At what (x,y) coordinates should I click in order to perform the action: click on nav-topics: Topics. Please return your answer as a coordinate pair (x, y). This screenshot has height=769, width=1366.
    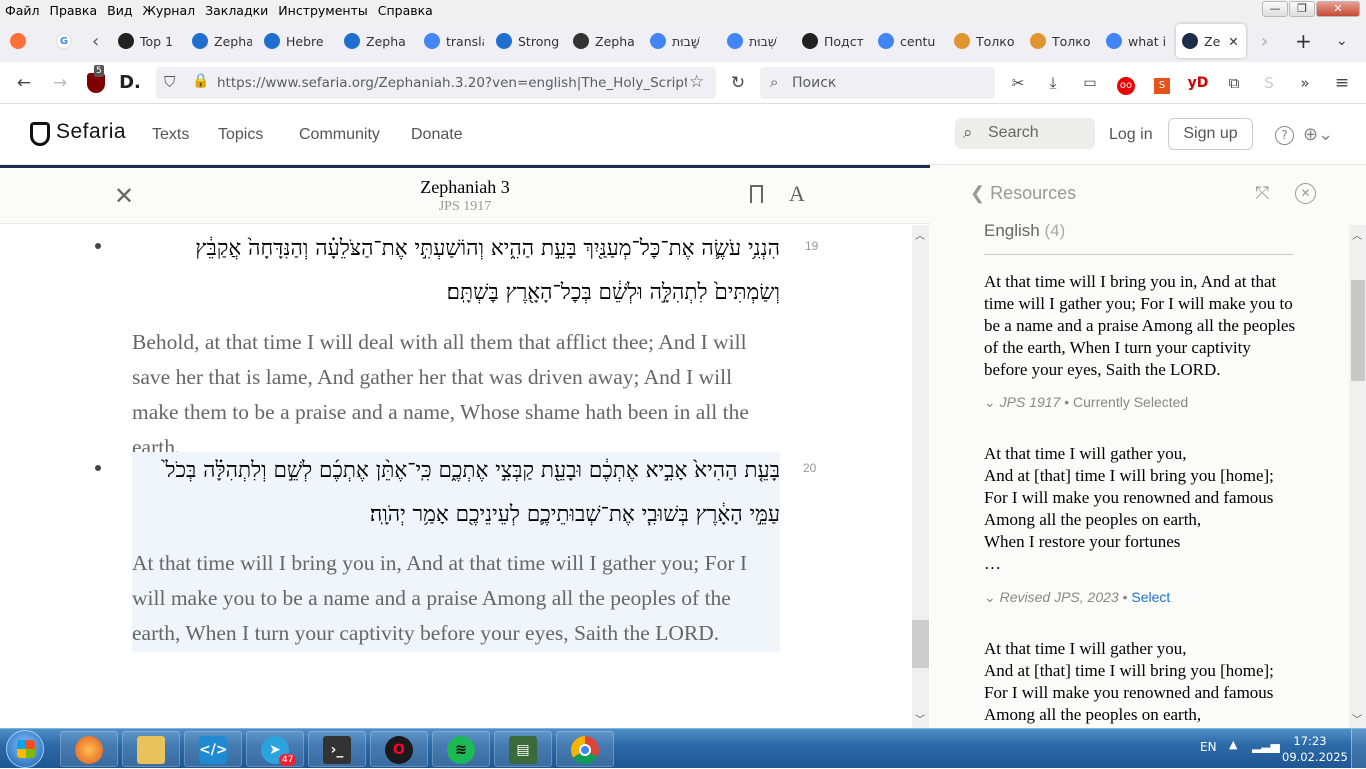
    Looking at the image, I should click on (240, 135).